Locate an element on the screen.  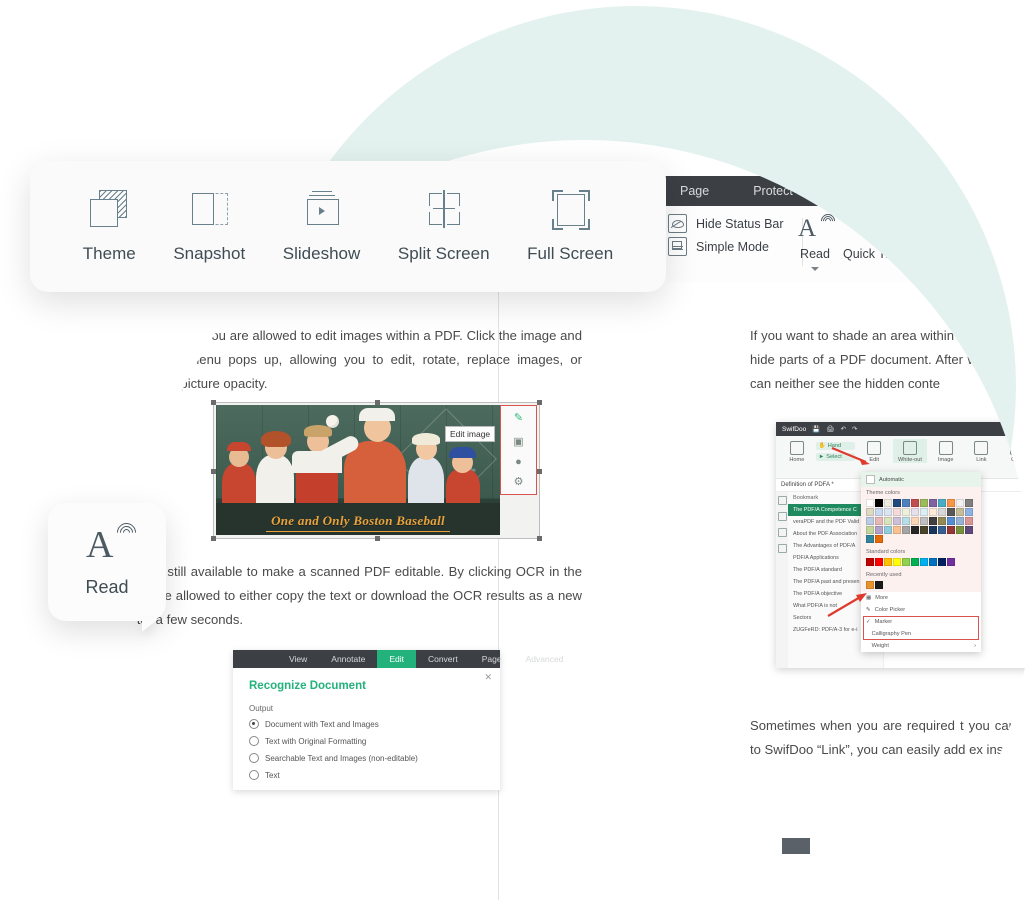
feature-split-screen: Split Screen is located at coordinates (443, 226).